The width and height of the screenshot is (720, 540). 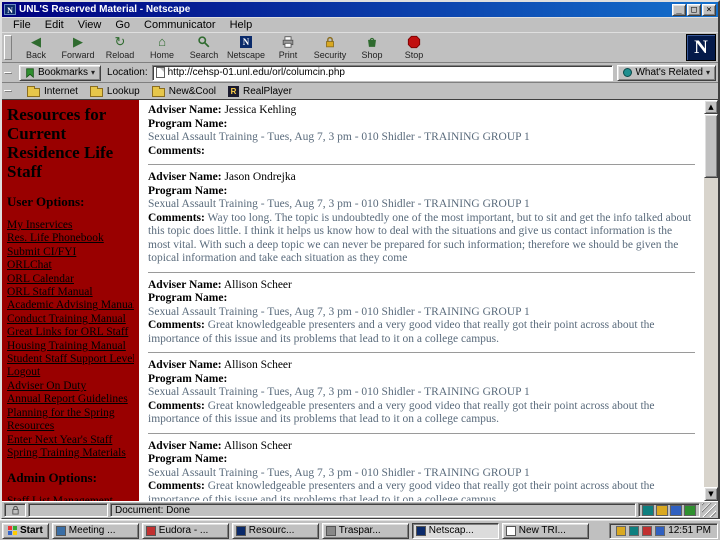 I want to click on maximize-button: □, so click(x=694, y=9).